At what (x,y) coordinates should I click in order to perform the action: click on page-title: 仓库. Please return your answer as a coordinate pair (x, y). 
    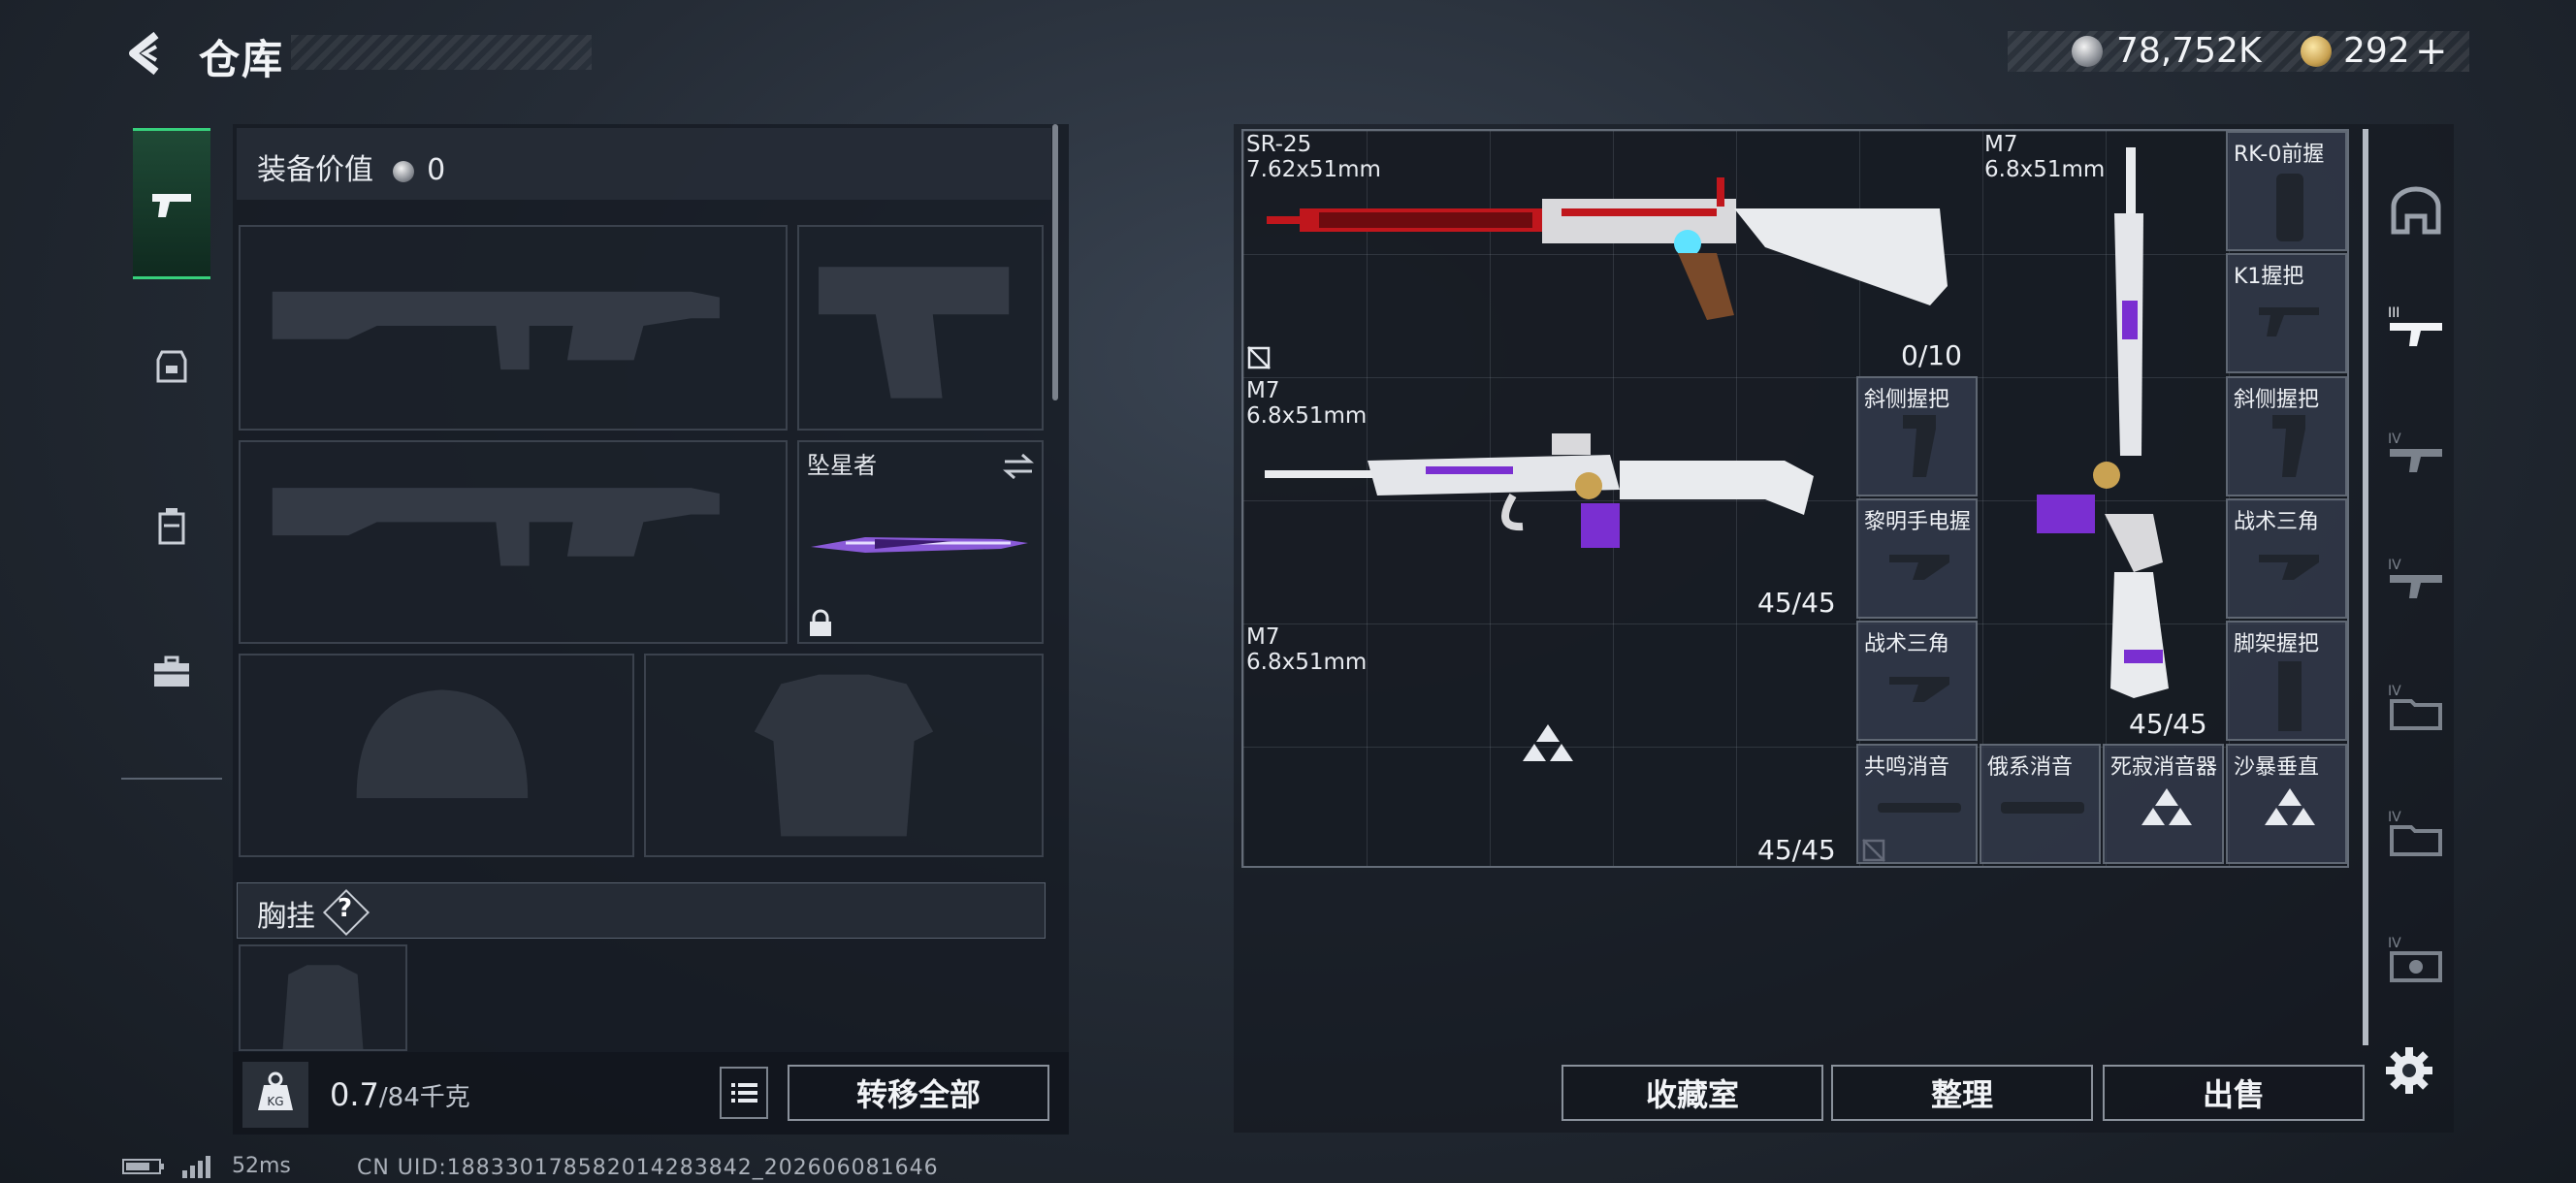
    Looking at the image, I should click on (242, 59).